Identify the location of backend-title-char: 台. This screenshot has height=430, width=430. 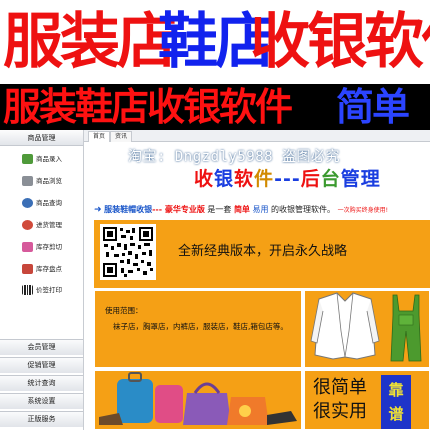
(330, 179).